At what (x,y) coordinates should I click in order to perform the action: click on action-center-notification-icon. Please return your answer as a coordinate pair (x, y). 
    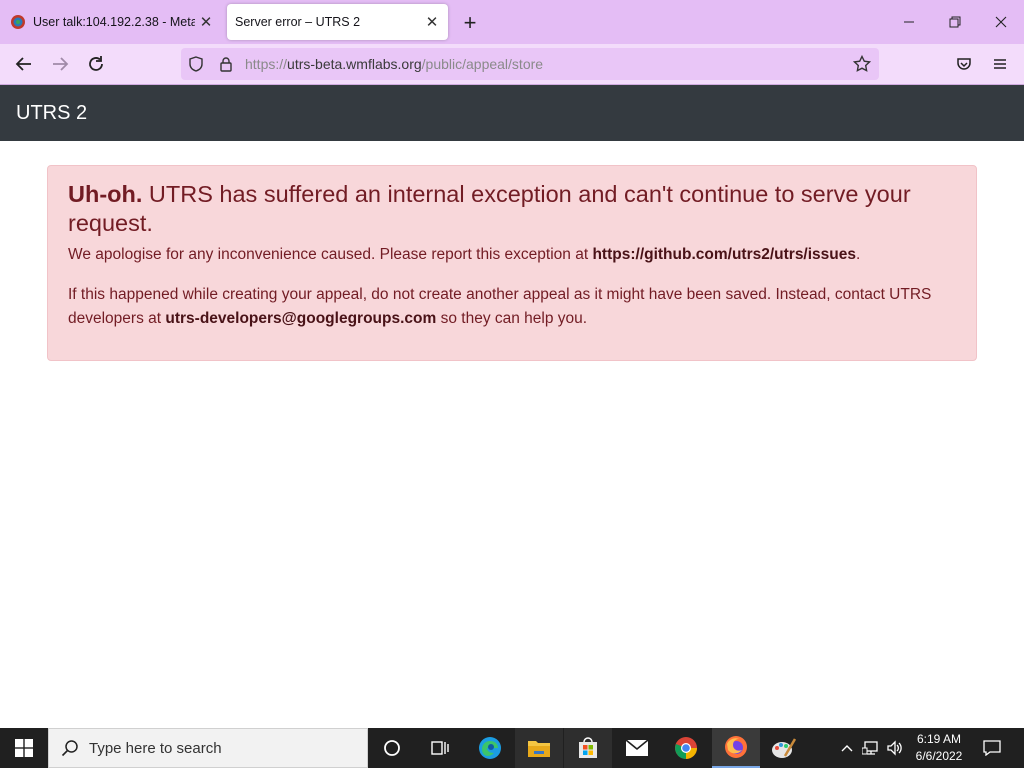
    Looking at the image, I should click on (992, 748).